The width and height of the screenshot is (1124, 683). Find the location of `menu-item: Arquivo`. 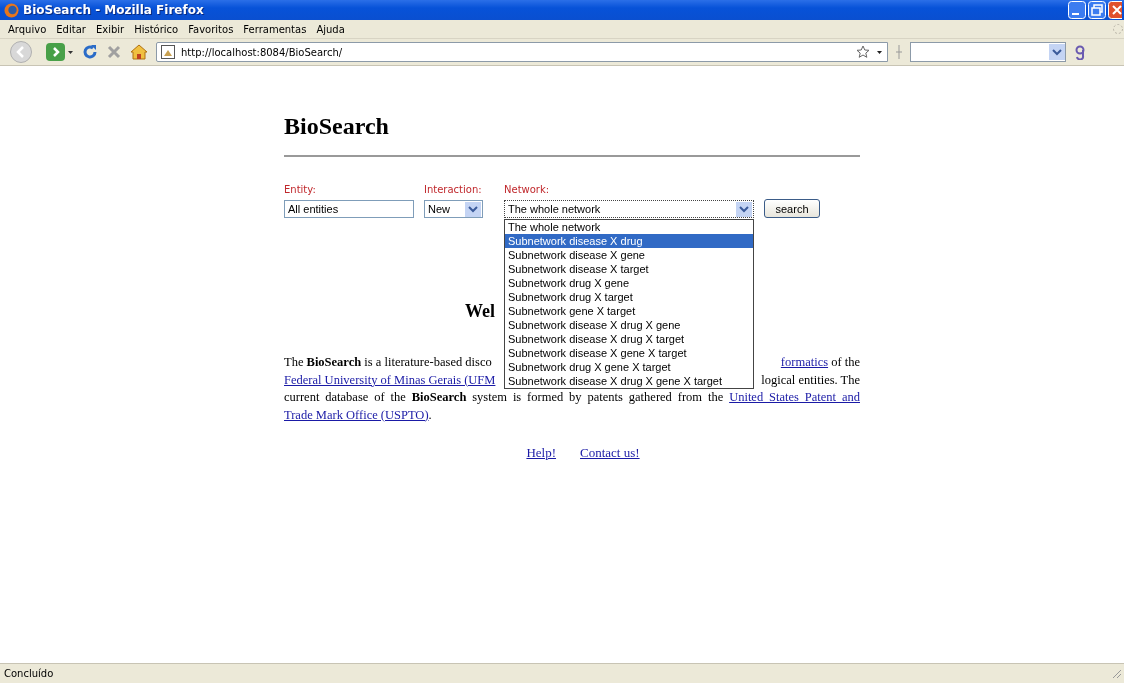

menu-item: Arquivo is located at coordinates (27, 29).